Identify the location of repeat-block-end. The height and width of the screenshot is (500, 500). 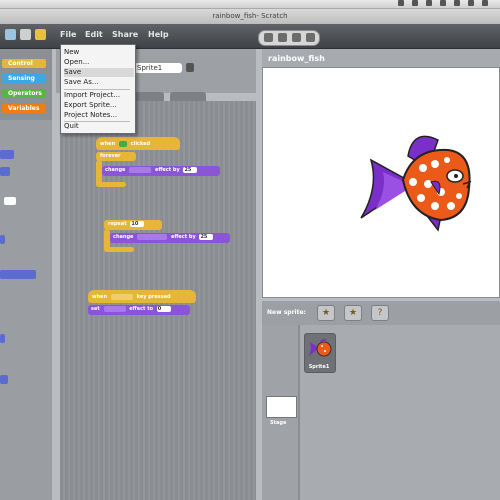
(119, 249).